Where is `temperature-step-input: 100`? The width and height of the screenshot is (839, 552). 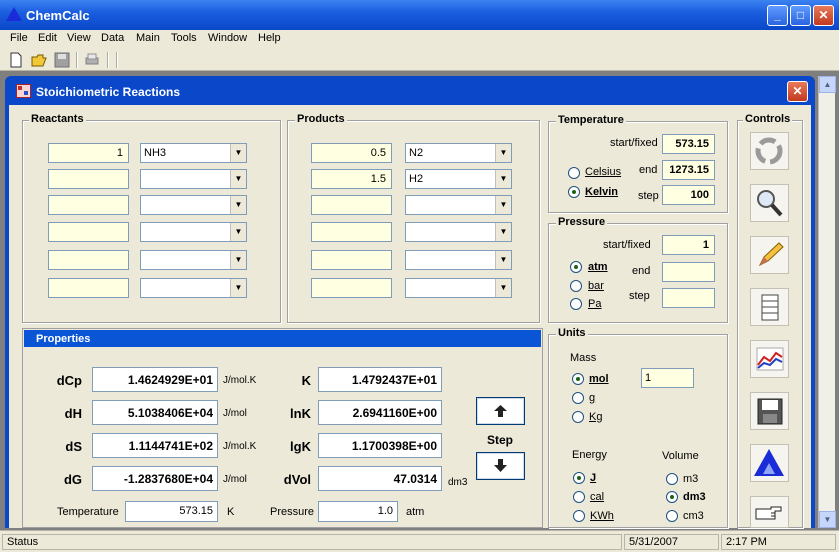
temperature-step-input: 100 is located at coordinates (688, 195).